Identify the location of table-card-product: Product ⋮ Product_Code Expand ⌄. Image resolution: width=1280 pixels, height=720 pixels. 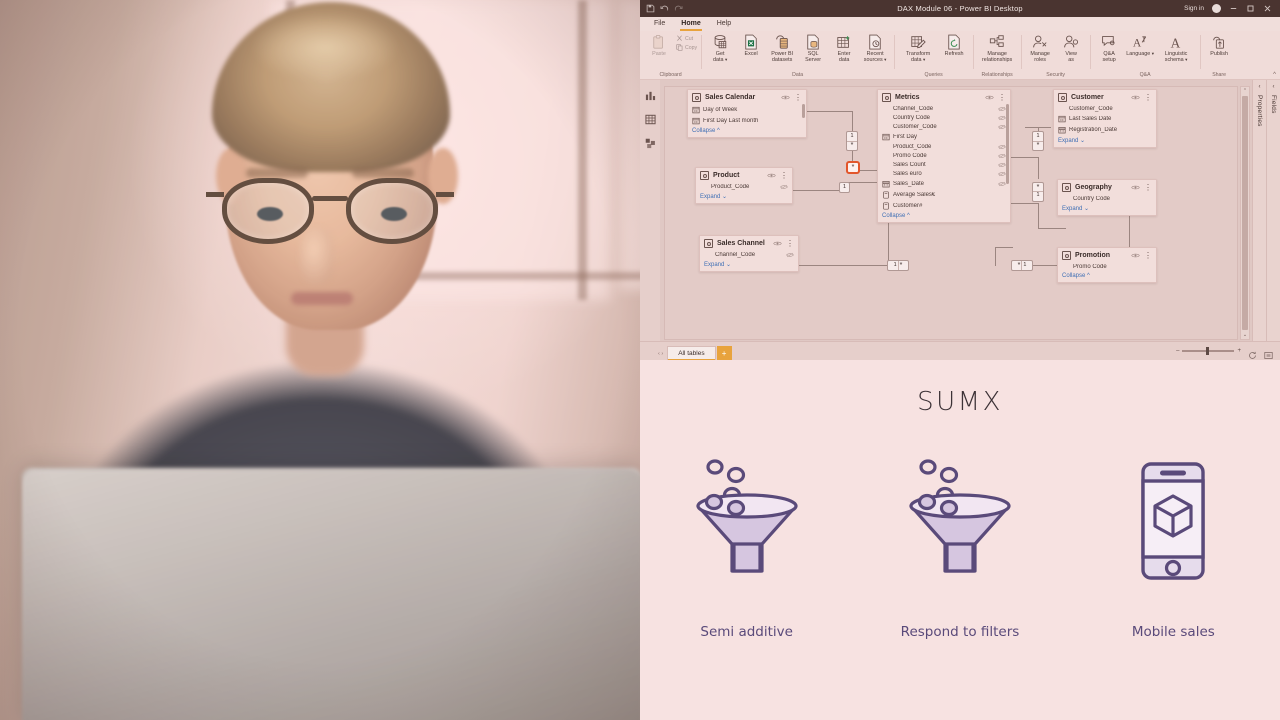
(744, 185).